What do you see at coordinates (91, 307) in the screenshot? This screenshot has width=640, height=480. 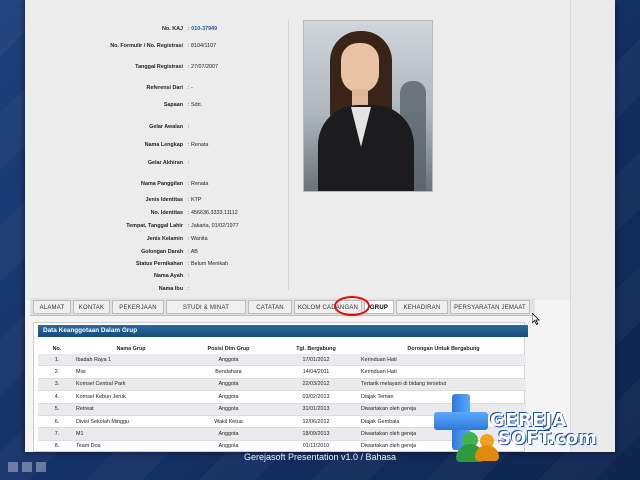 I see `tab-kontak: KONTAK` at bounding box center [91, 307].